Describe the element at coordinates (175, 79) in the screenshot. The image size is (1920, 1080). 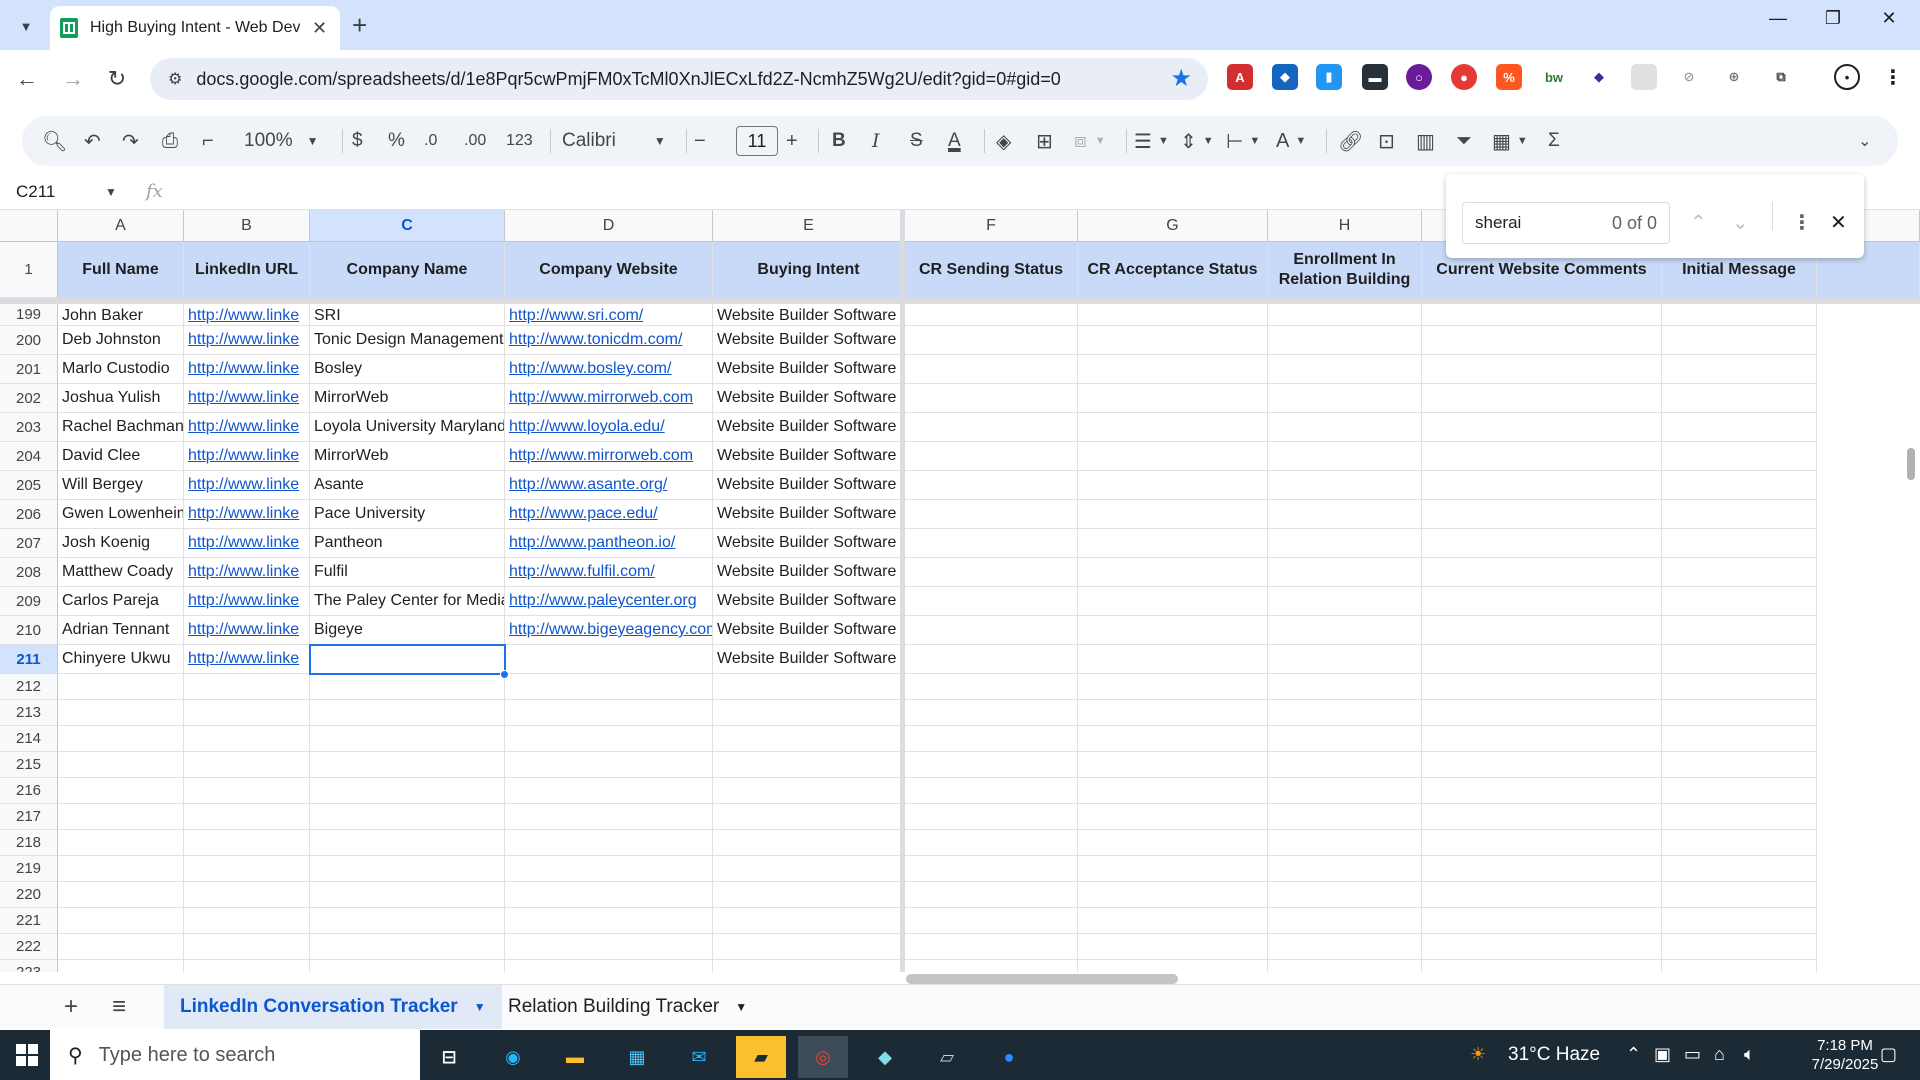
I see `site-info-icon: ⚙` at that location.